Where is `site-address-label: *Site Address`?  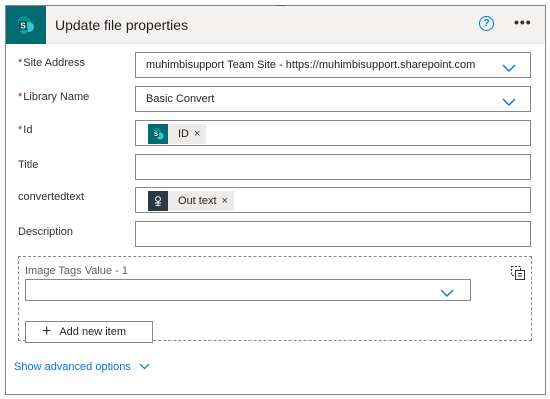
site-address-label: *Site Address is located at coordinates (51, 63).